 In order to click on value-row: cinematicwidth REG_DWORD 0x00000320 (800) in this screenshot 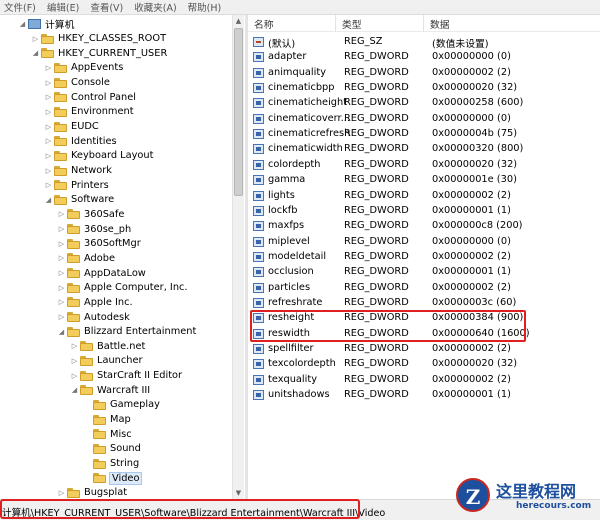, I will do `click(424, 149)`.